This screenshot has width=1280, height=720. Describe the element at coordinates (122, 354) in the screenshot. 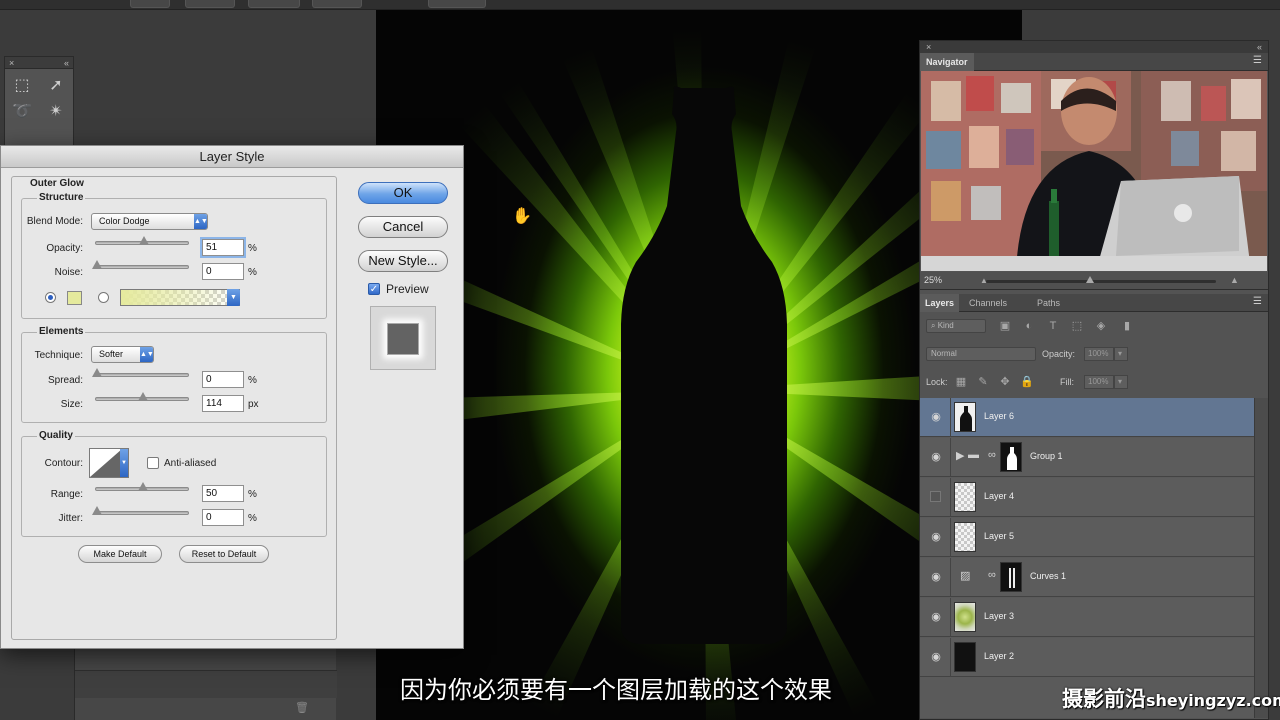

I see `technique-select: Softer ▲▼` at that location.